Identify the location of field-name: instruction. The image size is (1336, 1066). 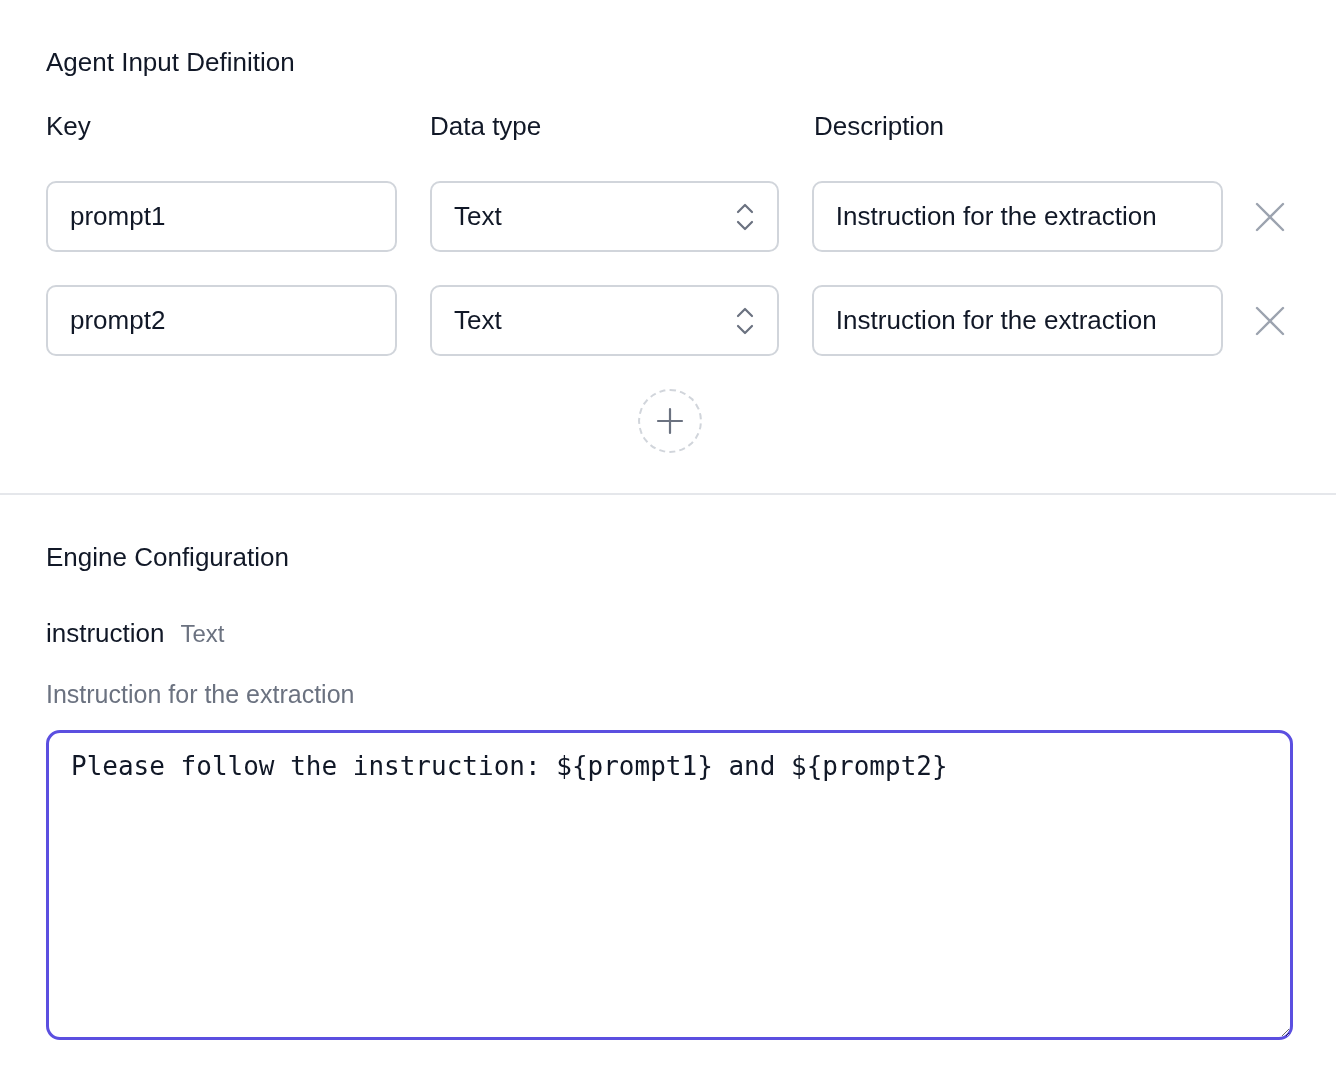
(105, 633).